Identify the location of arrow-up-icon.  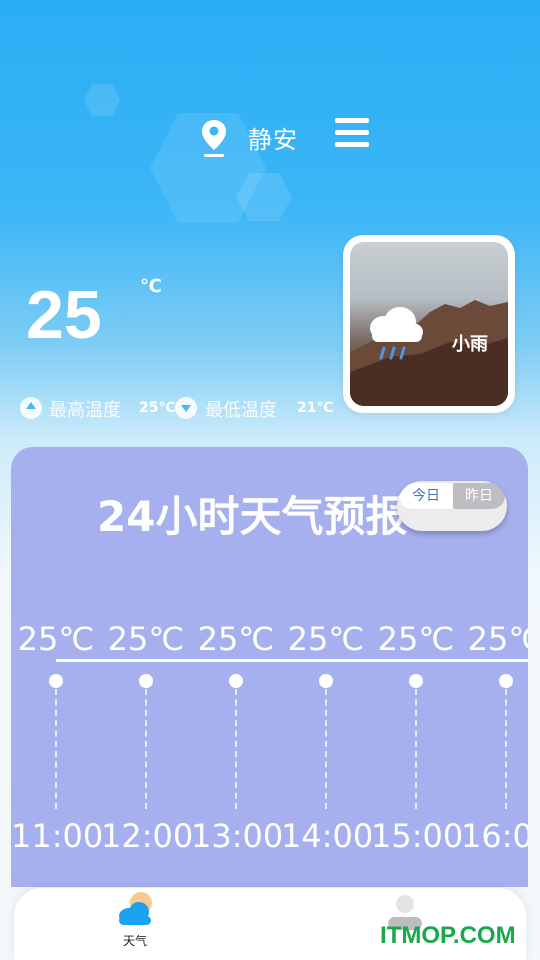
(31, 408).